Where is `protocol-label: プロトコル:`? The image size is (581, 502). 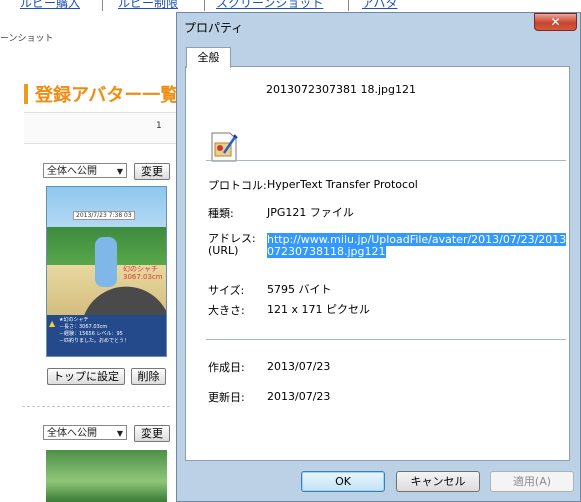
protocol-label: プロトコル: is located at coordinates (237, 185).